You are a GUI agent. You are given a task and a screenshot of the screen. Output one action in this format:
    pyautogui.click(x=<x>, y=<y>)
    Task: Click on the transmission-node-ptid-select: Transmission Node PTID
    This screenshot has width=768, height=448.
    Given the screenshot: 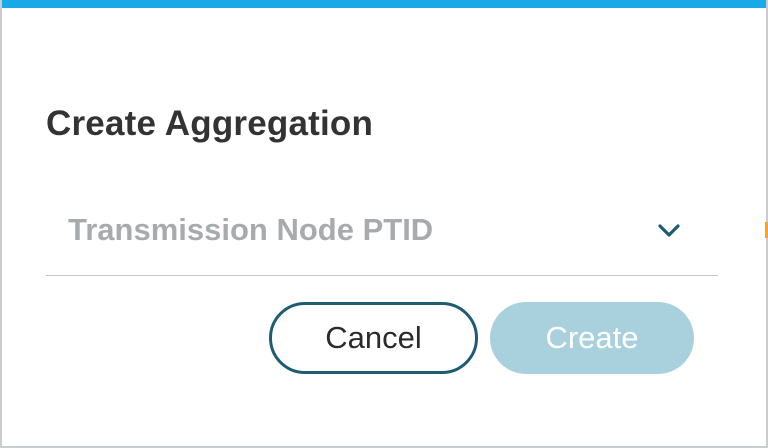 What is the action you would take?
    pyautogui.click(x=382, y=238)
    